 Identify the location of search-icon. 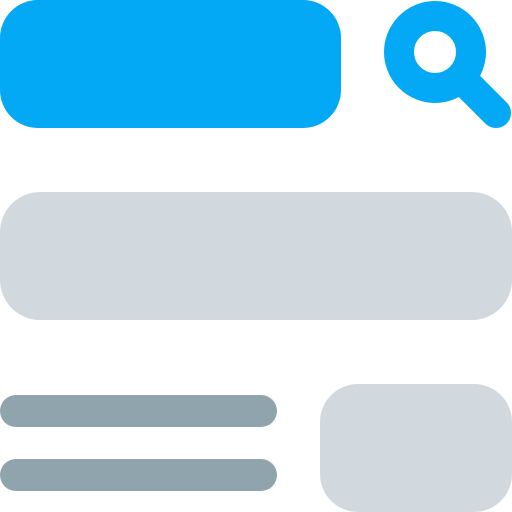
(447, 64).